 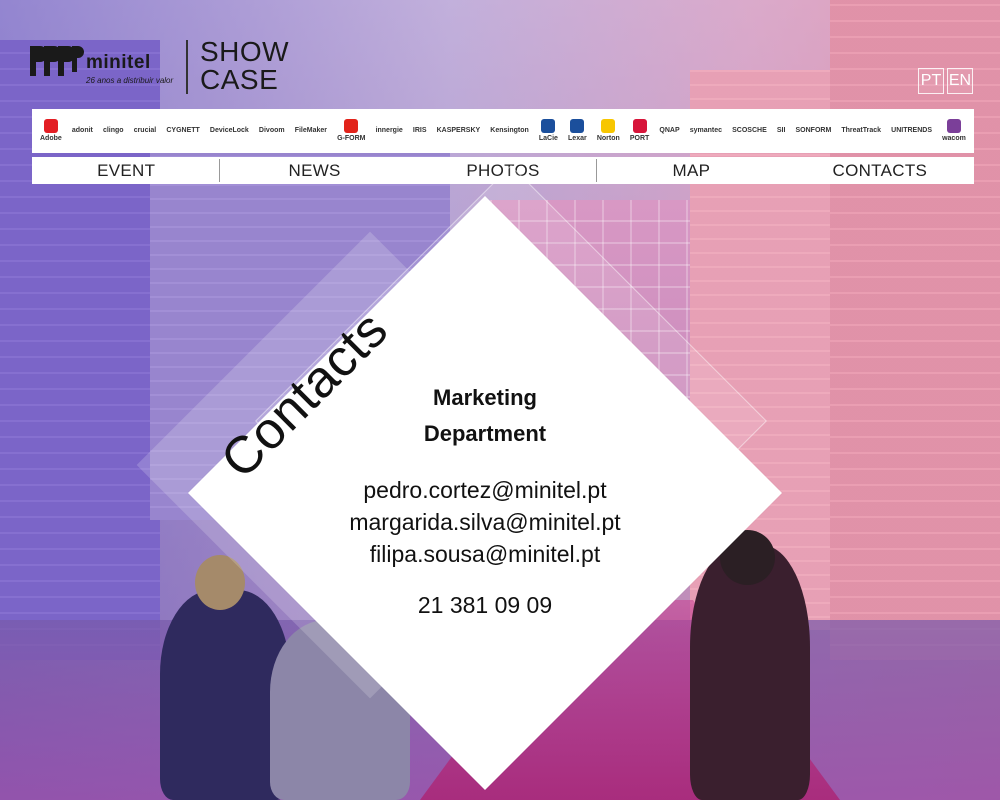 I want to click on brand-logo: FileMaker, so click(x=311, y=131).